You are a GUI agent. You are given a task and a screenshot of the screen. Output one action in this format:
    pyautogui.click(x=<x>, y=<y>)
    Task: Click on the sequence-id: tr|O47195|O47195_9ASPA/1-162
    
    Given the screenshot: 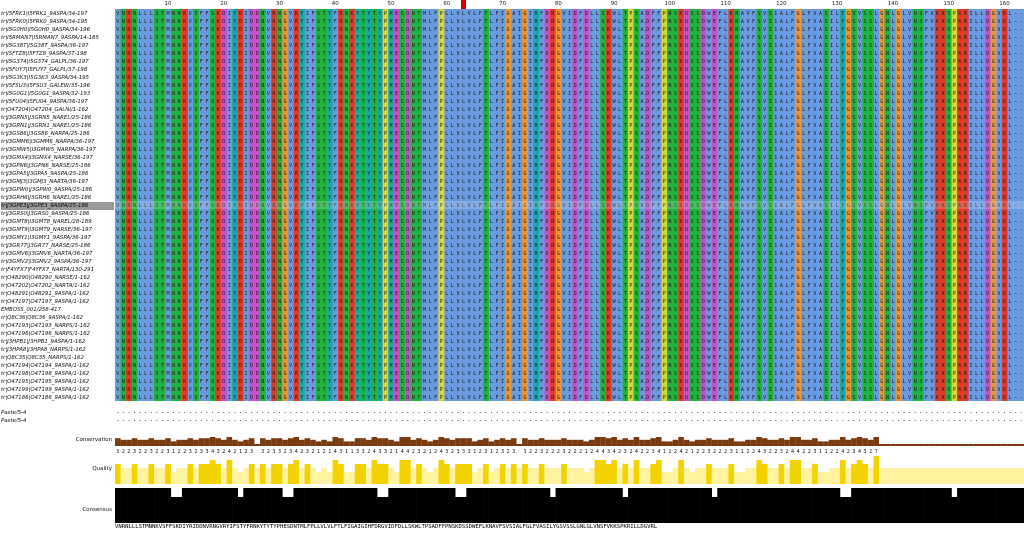 What is the action you would take?
    pyautogui.click(x=57, y=382)
    